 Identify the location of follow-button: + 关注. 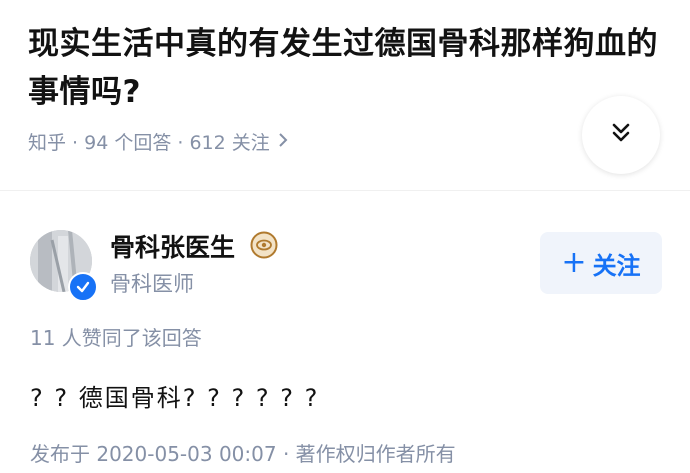
(601, 263).